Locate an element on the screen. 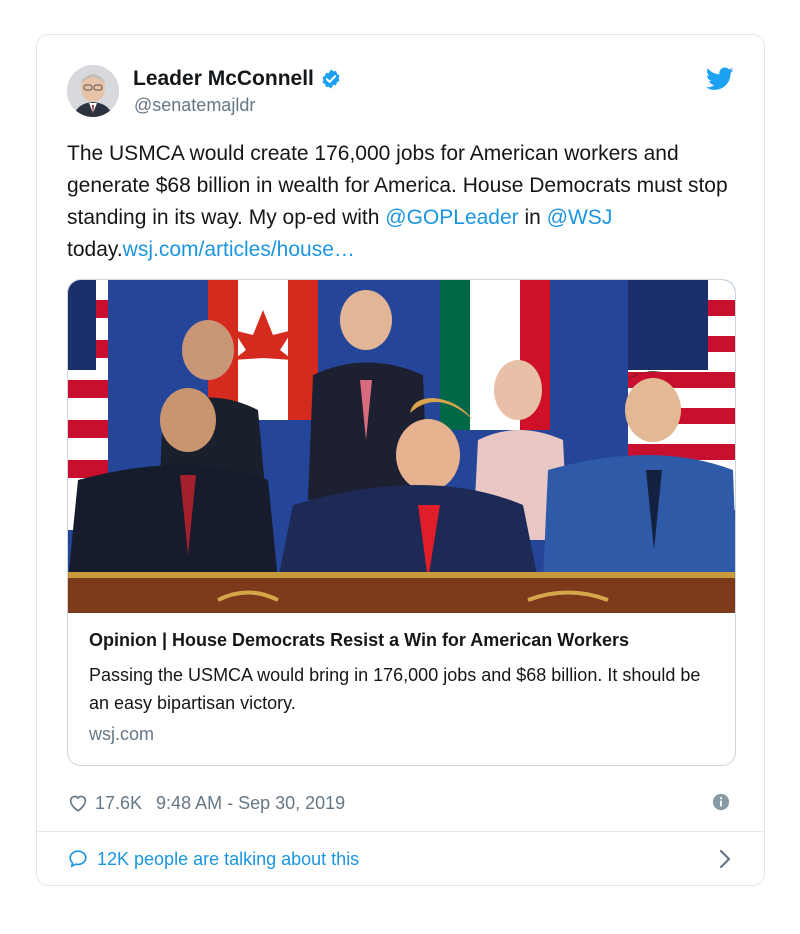  tweet-meta: 17.6K 9:48 AM - Sep 30, 2019 is located at coordinates (206, 803).